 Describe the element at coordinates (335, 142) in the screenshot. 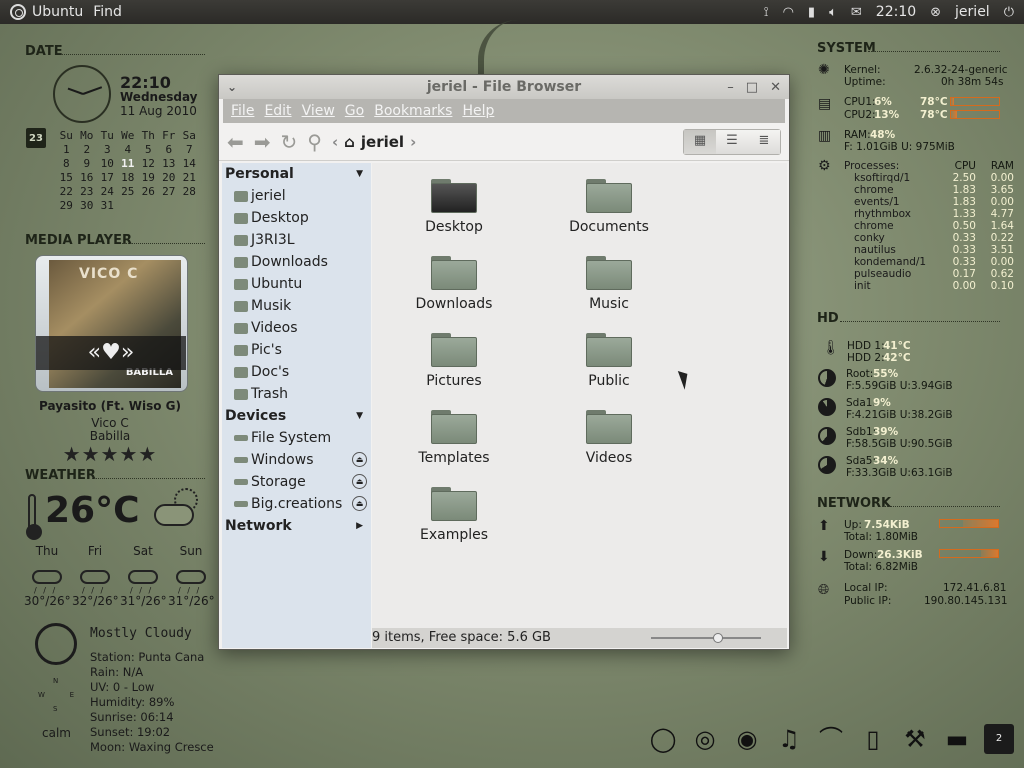

I see `crumb-left-arrow-icon: ‹` at that location.